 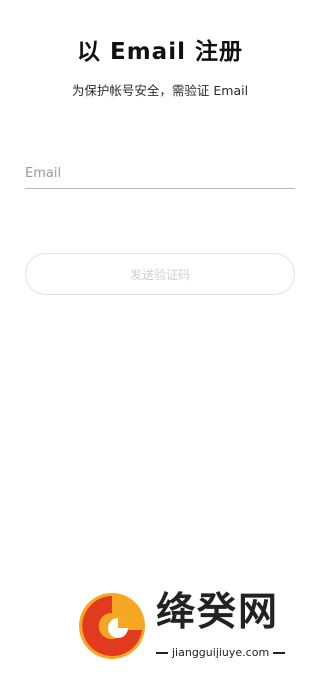 I want to click on email-field, so click(x=160, y=173).